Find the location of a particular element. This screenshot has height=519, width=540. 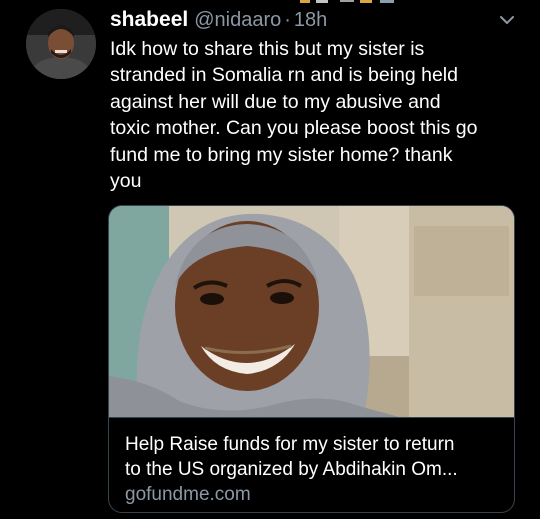

profile-avatar is located at coordinates (61, 44).